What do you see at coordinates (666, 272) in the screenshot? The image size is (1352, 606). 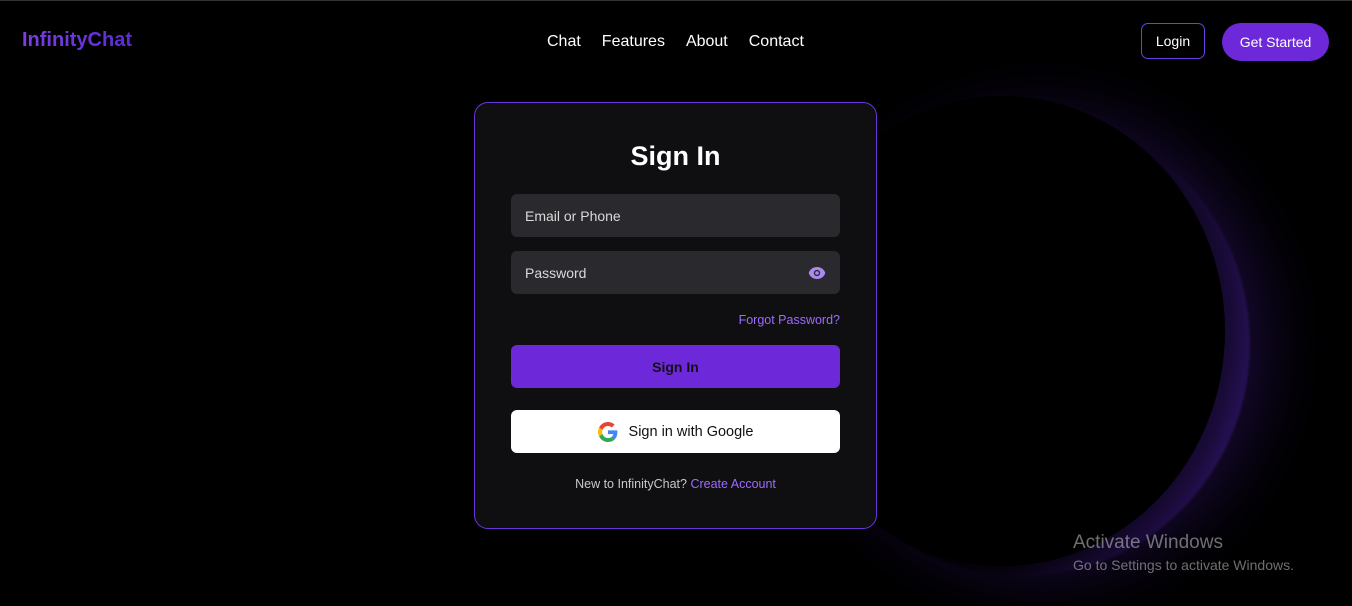 I see `password-input` at bounding box center [666, 272].